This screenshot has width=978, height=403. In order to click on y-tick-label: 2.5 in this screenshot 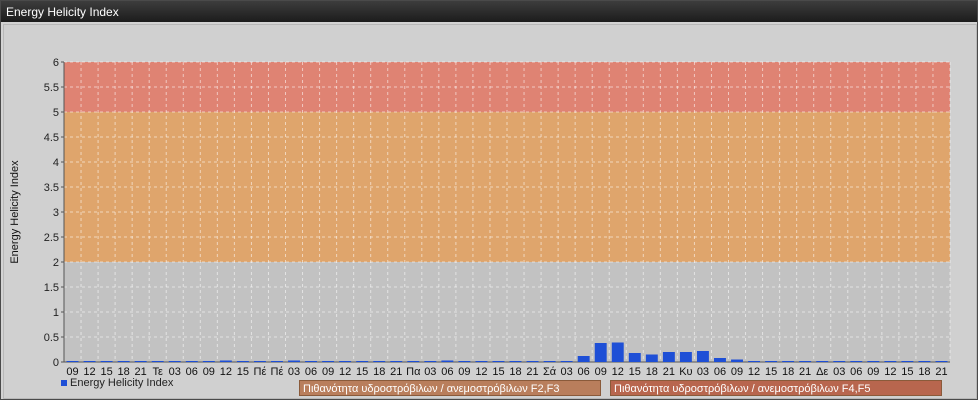, I will do `click(51, 238)`.